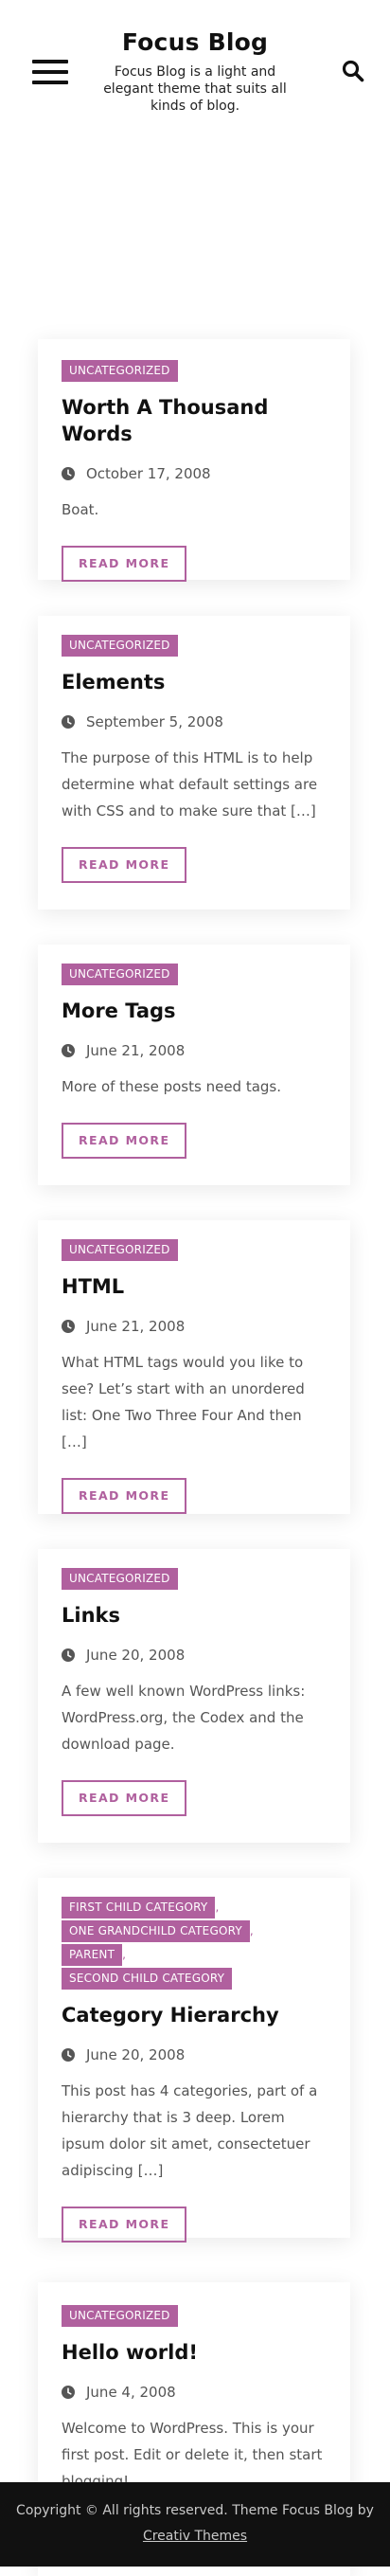 The height and width of the screenshot is (2576, 390). What do you see at coordinates (131, 2392) in the screenshot?
I see `post-date-text: June 4, 2008` at bounding box center [131, 2392].